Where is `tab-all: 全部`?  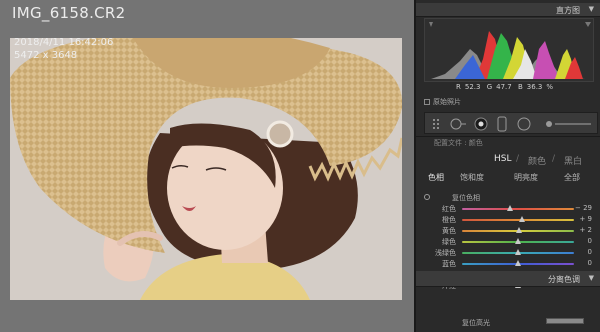 tab-all: 全部 is located at coordinates (572, 177).